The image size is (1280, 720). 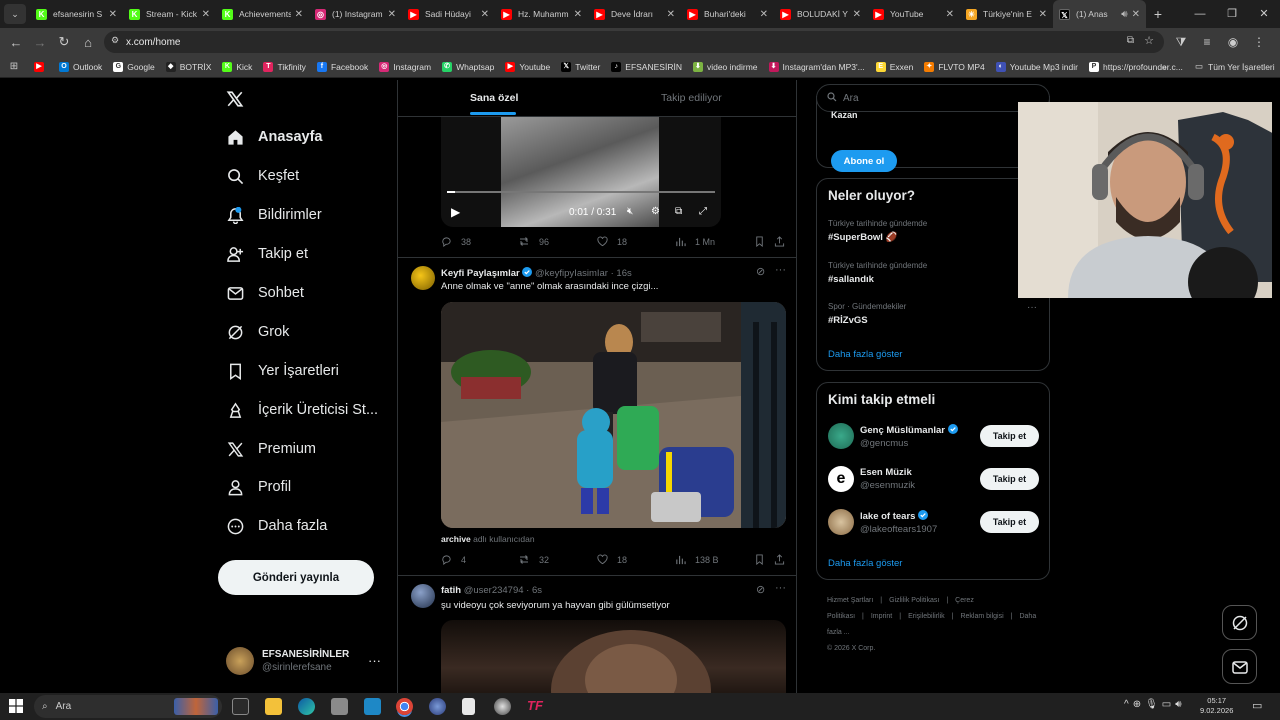 What do you see at coordinates (423, 596) in the screenshot?
I see `tweet-avatar` at bounding box center [423, 596].